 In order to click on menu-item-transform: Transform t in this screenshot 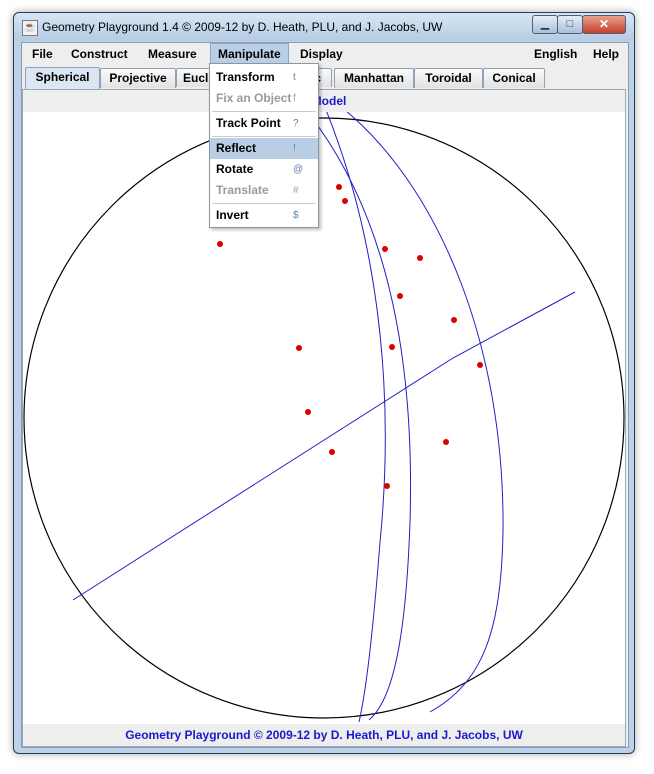, I will do `click(264, 77)`.